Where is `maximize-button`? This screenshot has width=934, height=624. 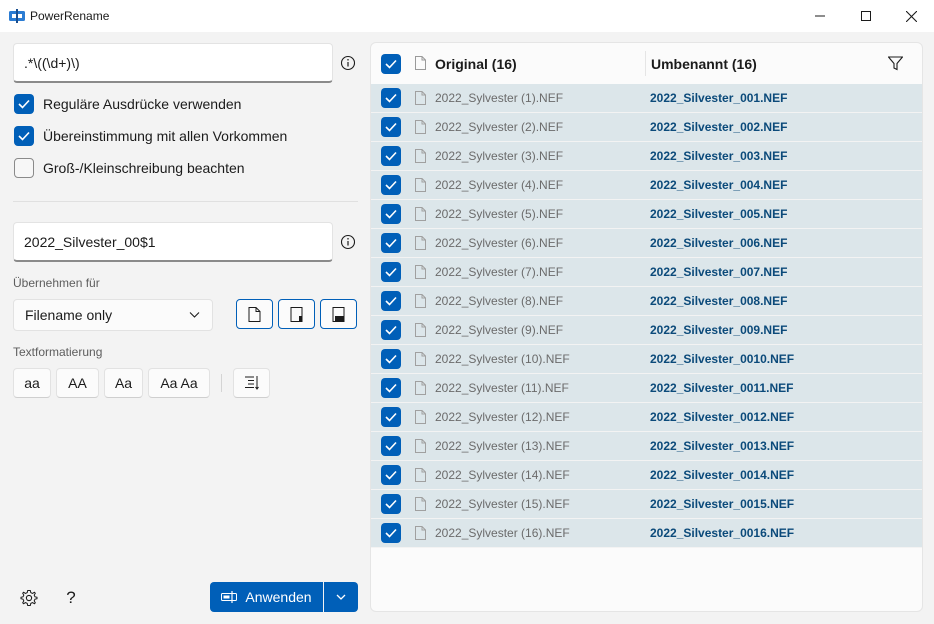 maximize-button is located at coordinates (866, 16).